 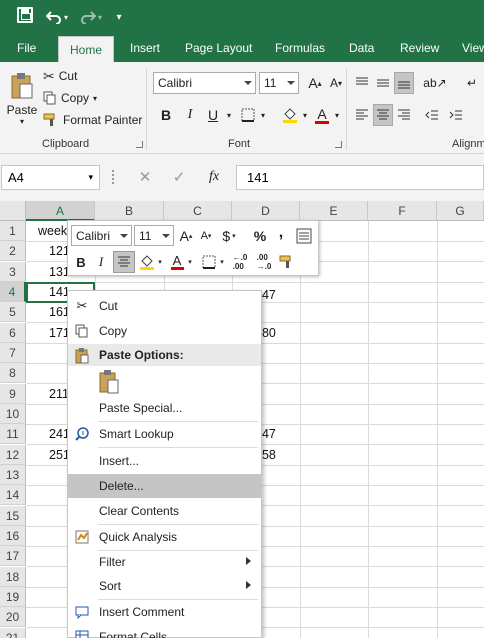 What do you see at coordinates (304, 236) in the screenshot?
I see `mini-merge-button` at bounding box center [304, 236].